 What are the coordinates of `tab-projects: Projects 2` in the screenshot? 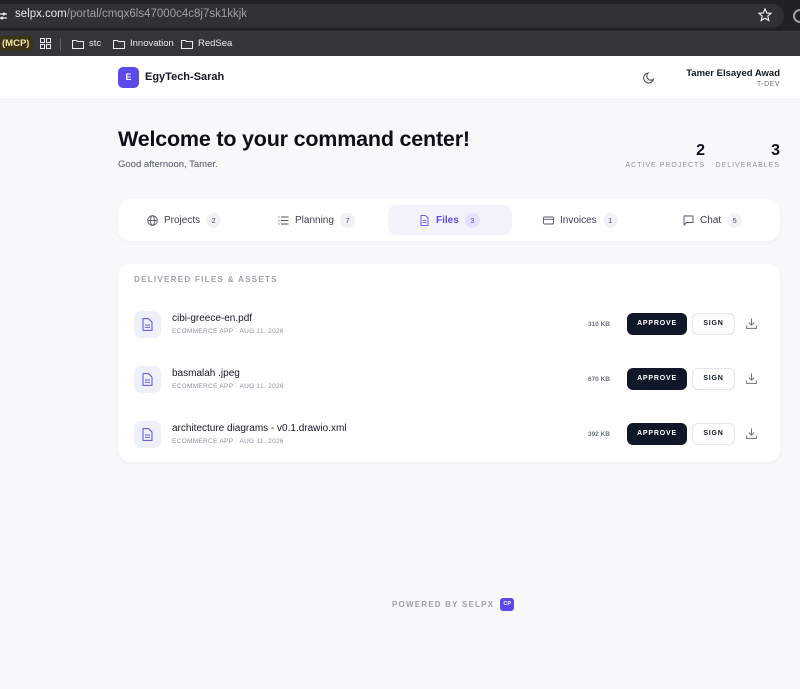 It's located at (184, 220).